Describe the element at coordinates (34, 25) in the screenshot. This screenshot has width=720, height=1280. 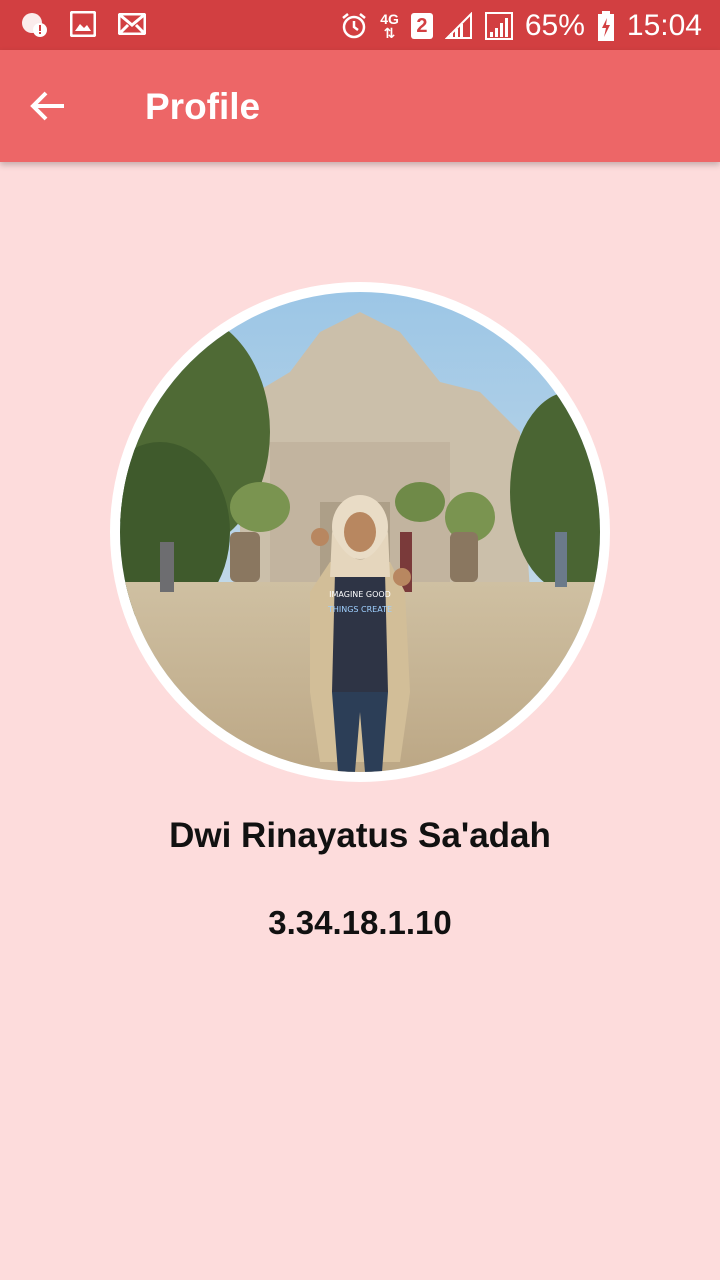
I see `notification-alert-icon` at that location.